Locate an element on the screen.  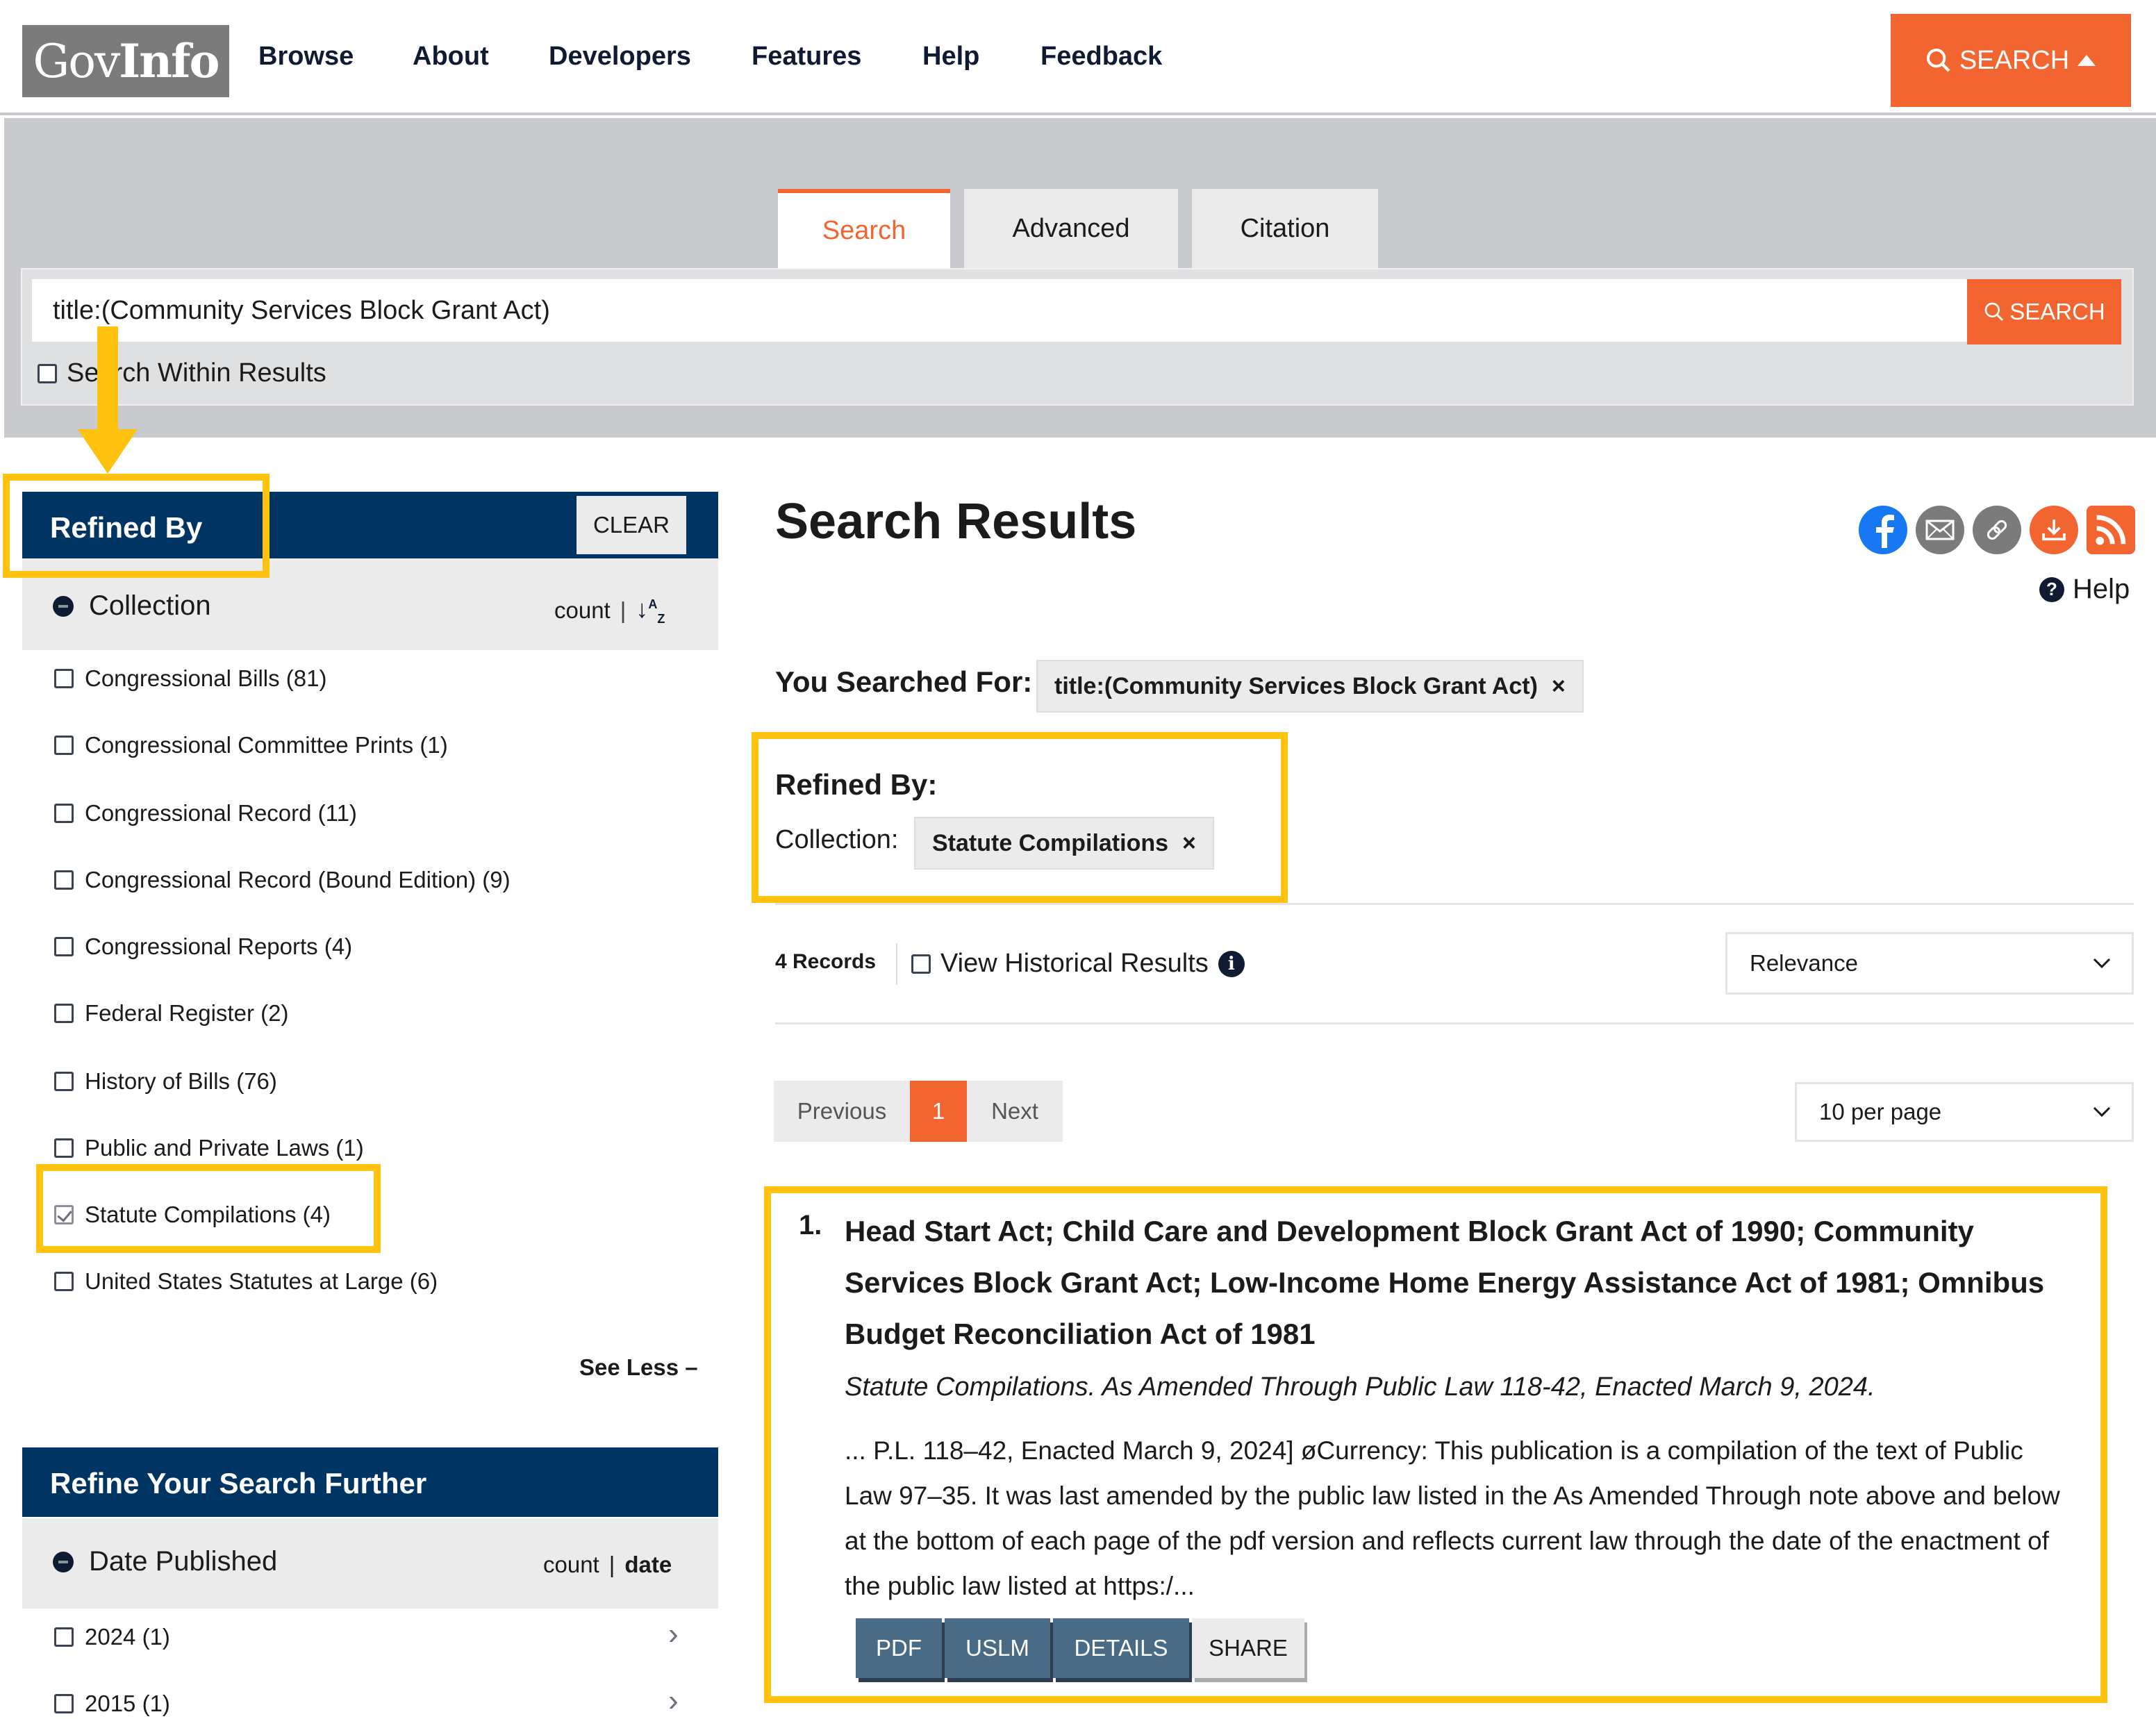
facet-item: History of Bills (76) is located at coordinates (165, 1081).